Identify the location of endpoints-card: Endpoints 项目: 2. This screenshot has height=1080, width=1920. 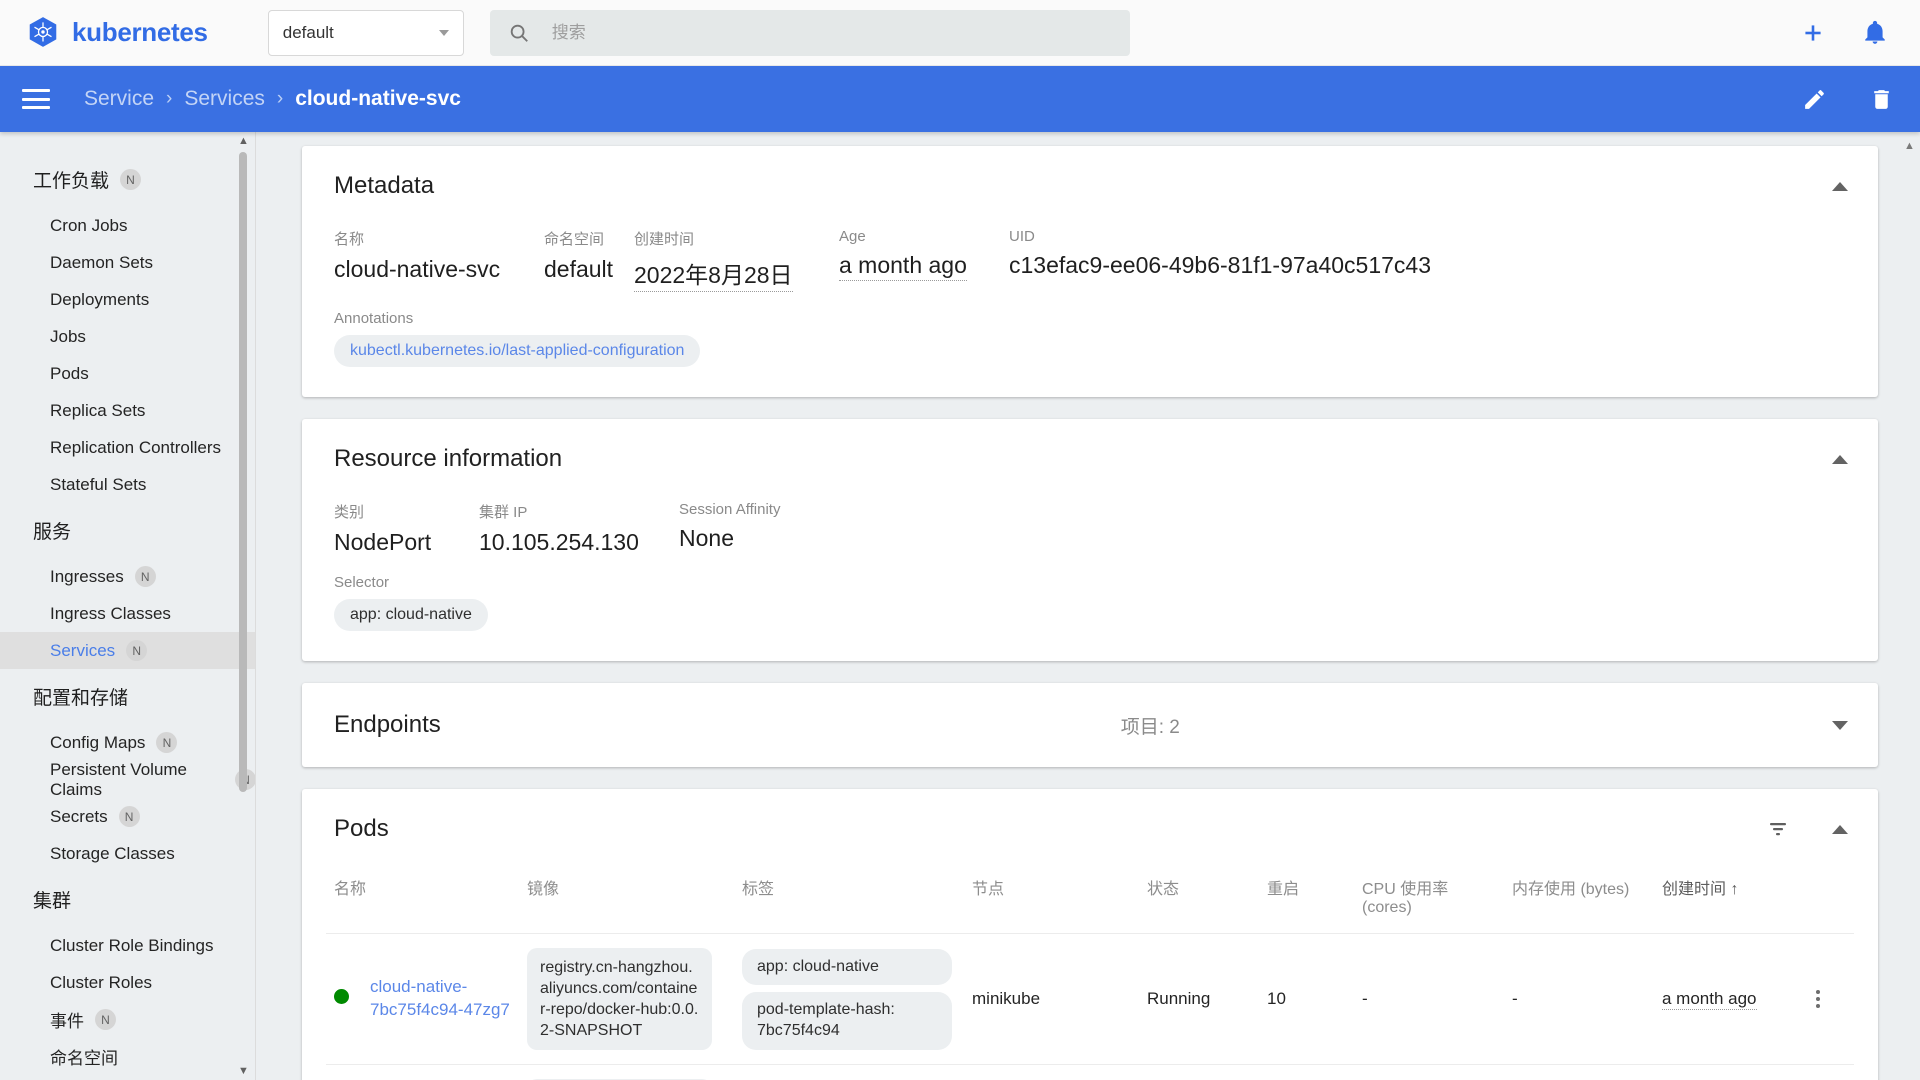
(1090, 725).